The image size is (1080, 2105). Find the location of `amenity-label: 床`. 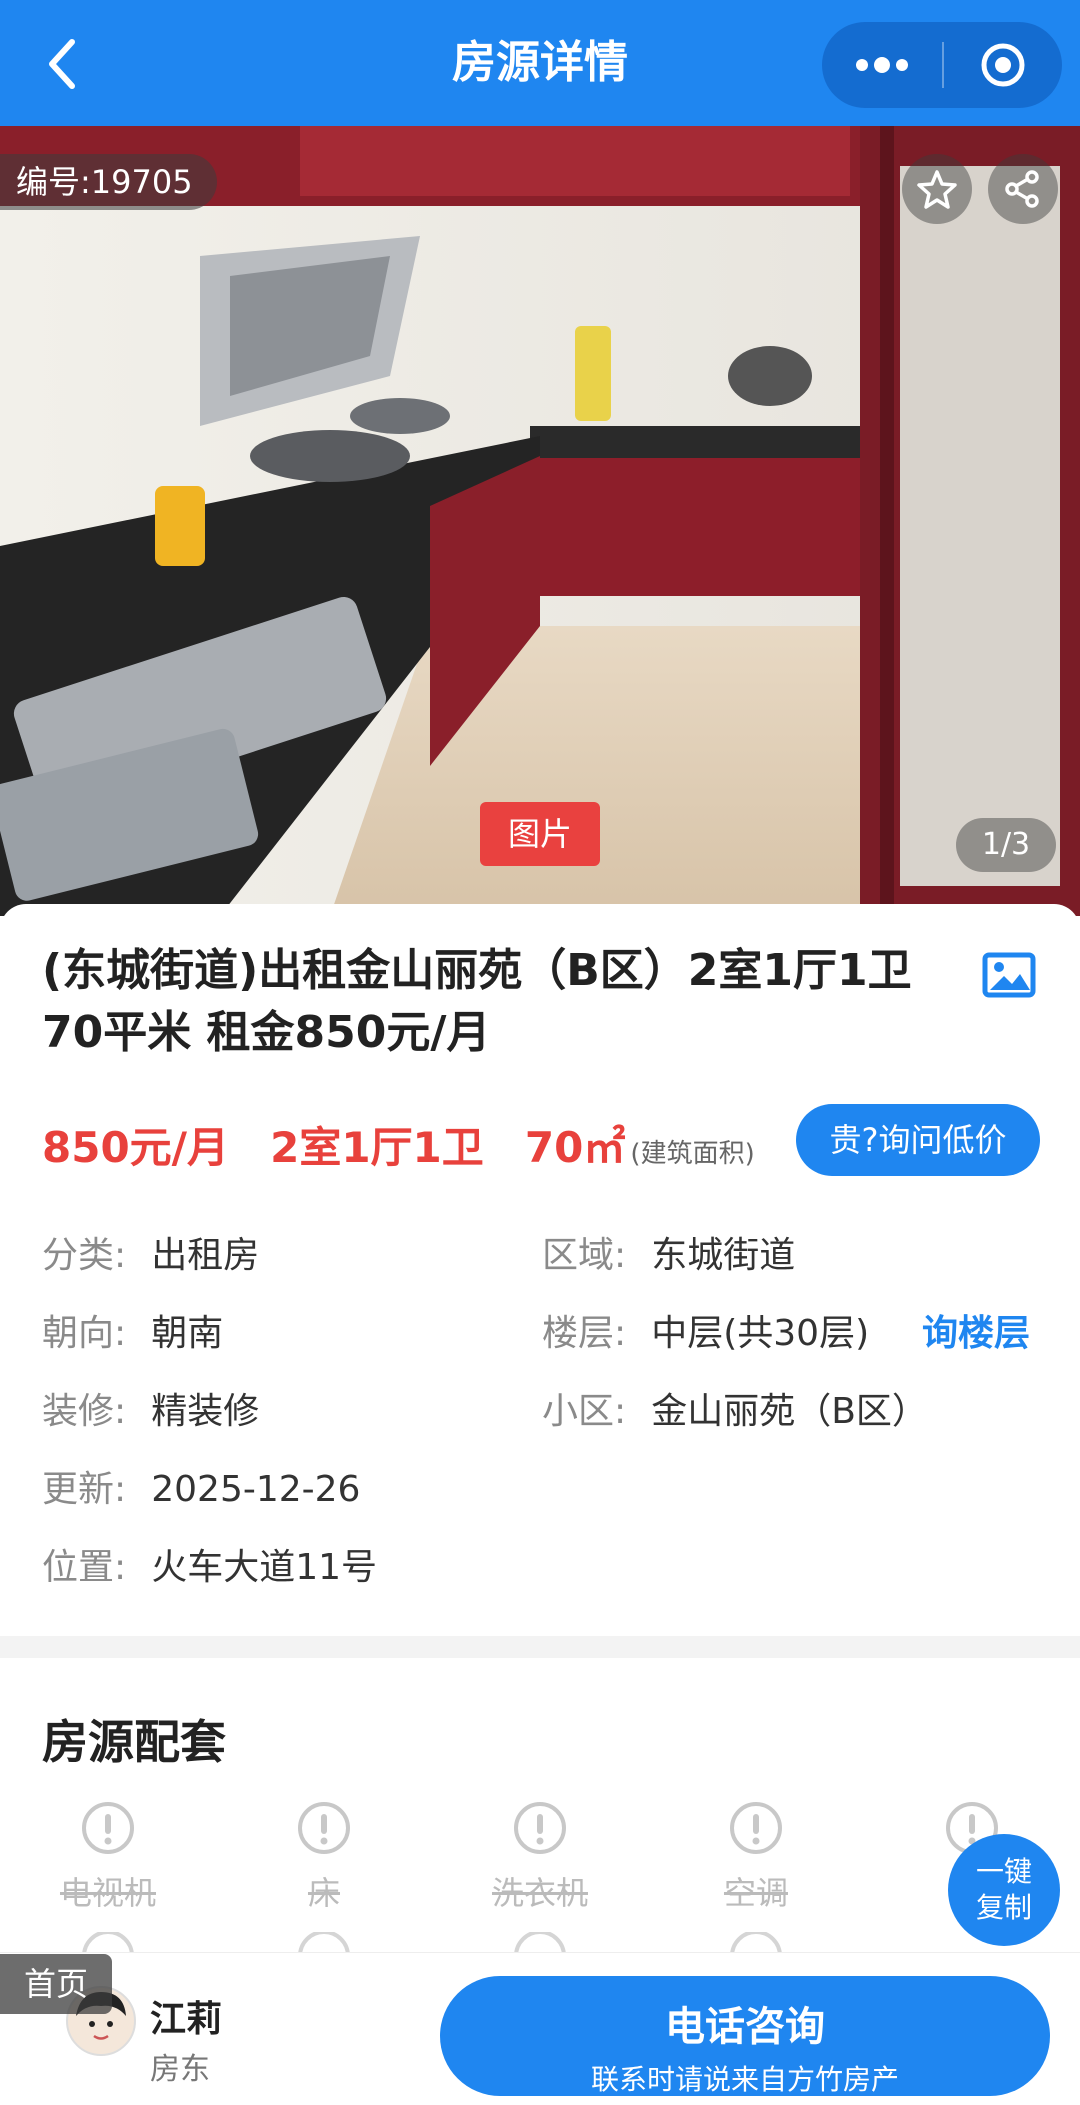

amenity-label: 床 is located at coordinates (323, 1893).